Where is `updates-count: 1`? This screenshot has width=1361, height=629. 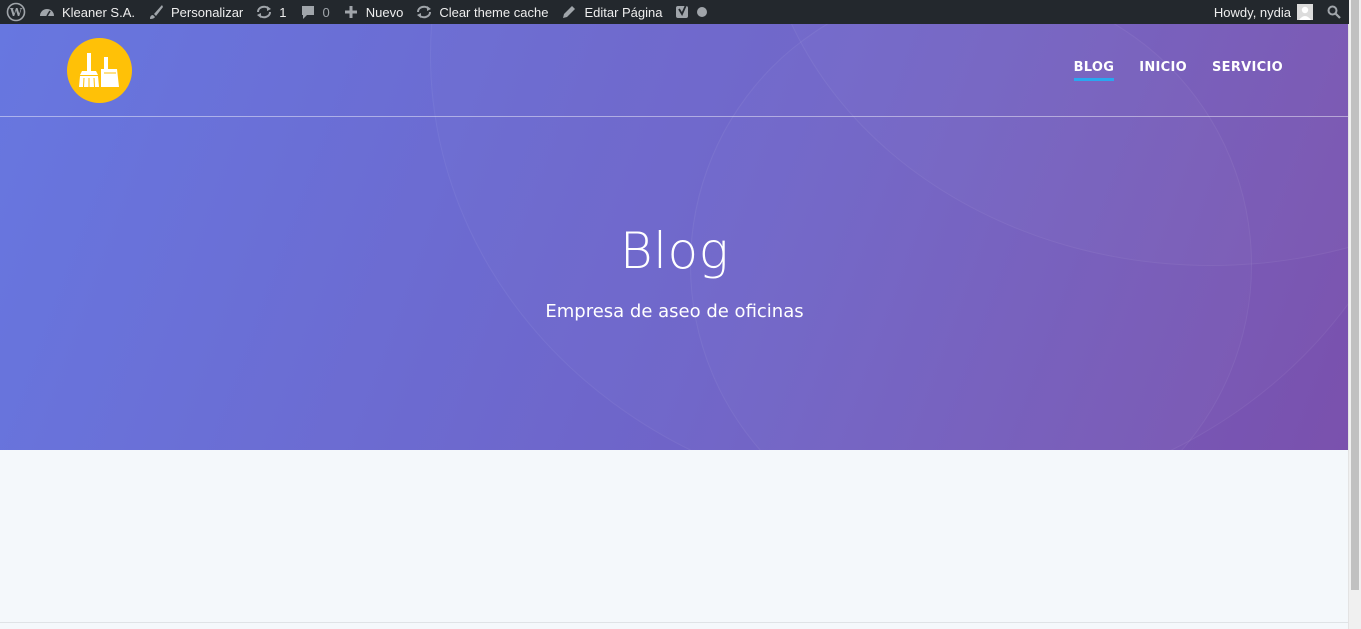
updates-count: 1 is located at coordinates (283, 12).